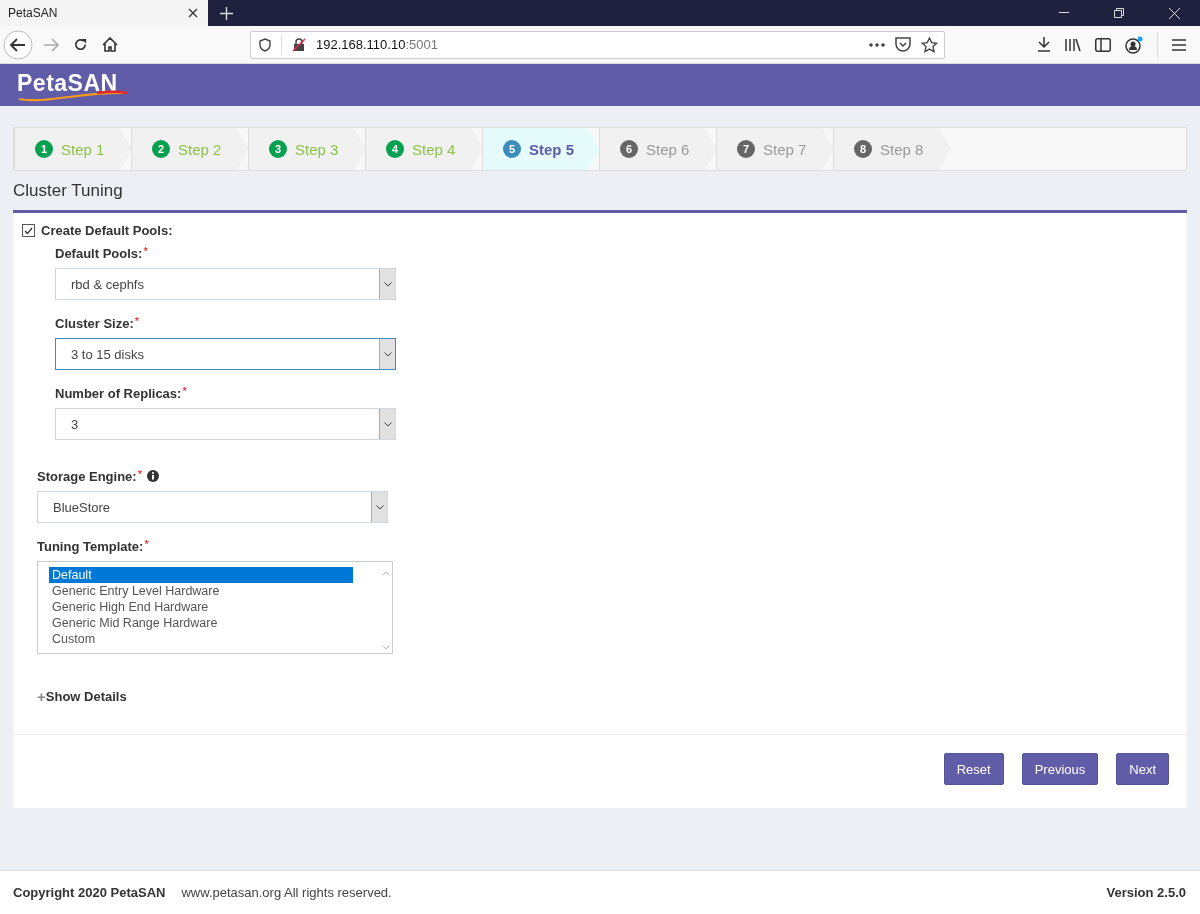  I want to click on page-title: Cluster Tuning, so click(68, 191).